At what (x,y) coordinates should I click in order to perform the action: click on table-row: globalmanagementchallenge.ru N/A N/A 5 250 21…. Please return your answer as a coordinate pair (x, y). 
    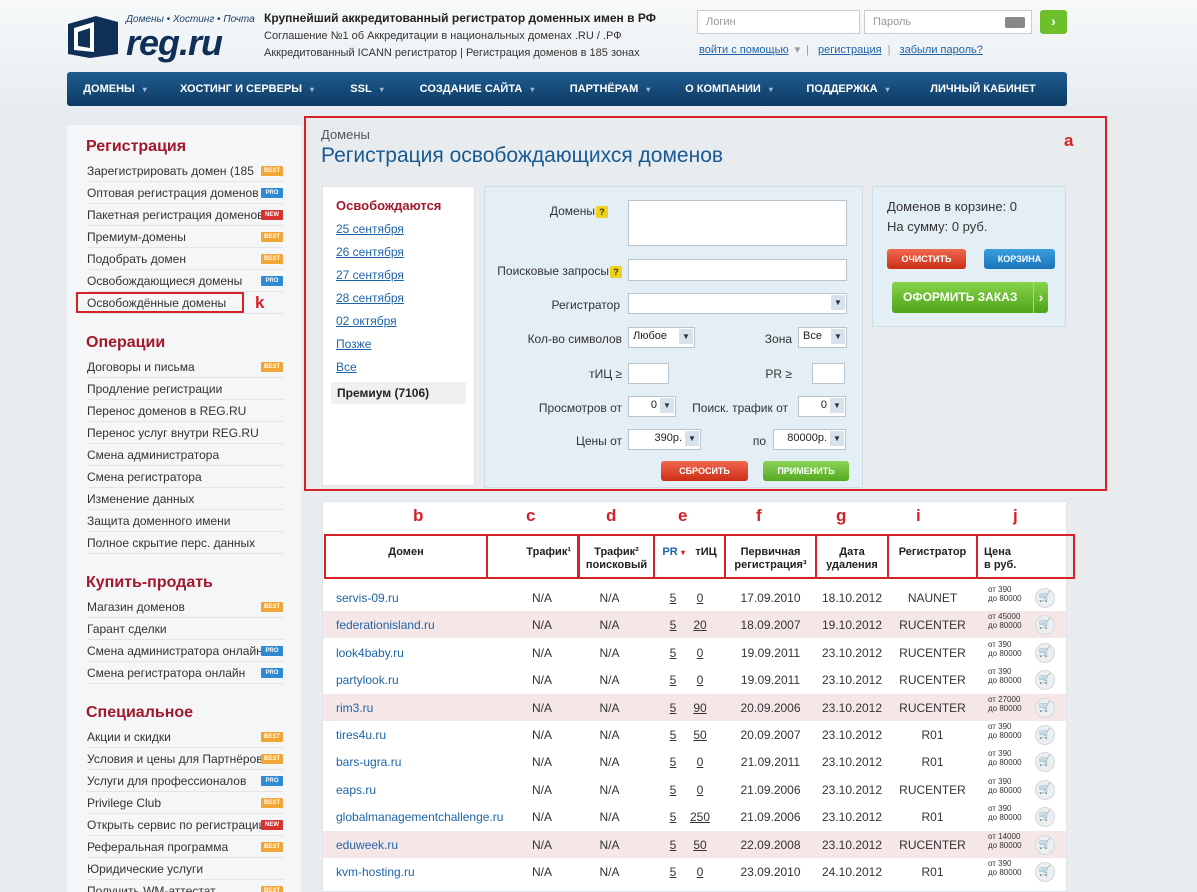
    Looking at the image, I should click on (694, 816).